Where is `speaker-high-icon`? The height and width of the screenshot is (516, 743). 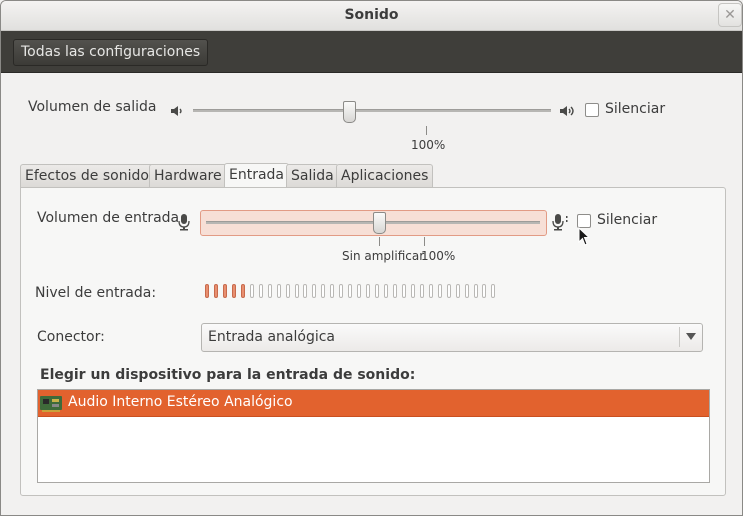 speaker-high-icon is located at coordinates (567, 111).